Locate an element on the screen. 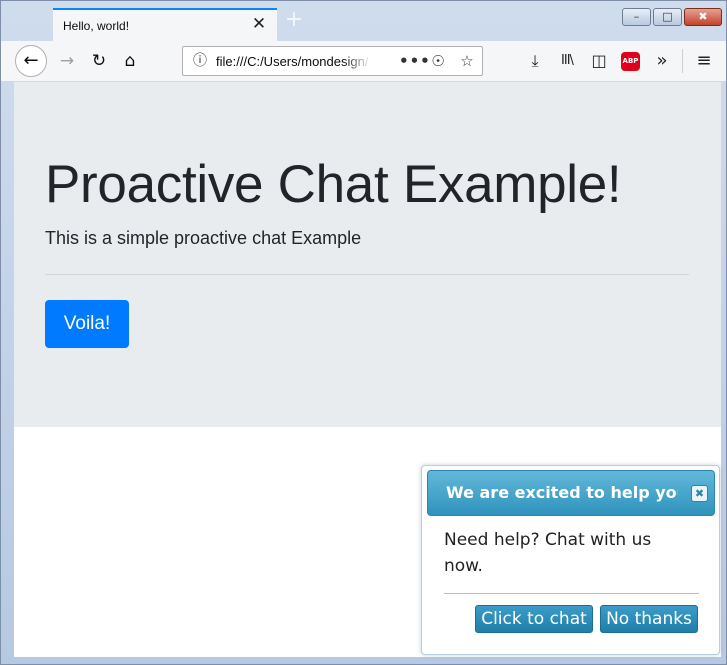 Image resolution: width=727 pixels, height=665 pixels. minimize-button: – is located at coordinates (636, 17).